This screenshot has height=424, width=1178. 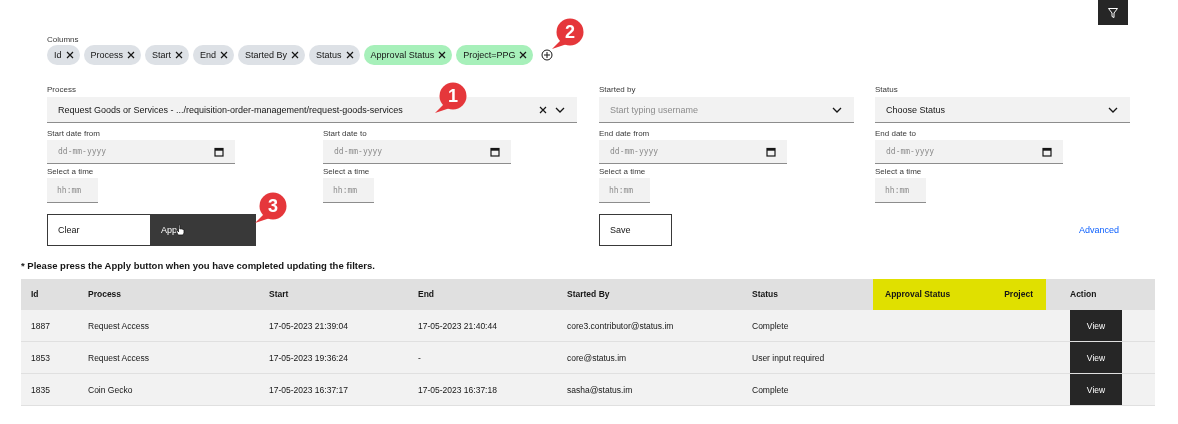 I want to click on table-cell: 17-05-2023 16:37:17, so click(x=333, y=390).